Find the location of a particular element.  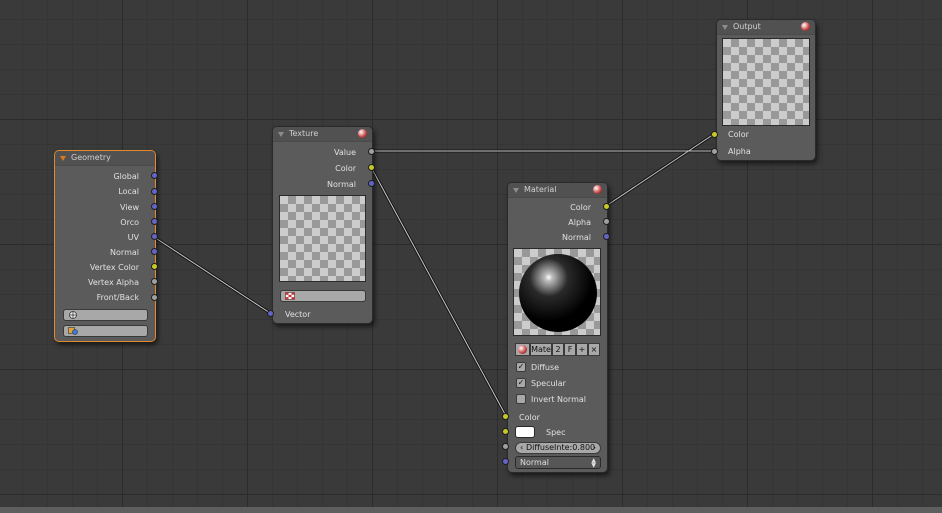

close-icon: × is located at coordinates (594, 349).